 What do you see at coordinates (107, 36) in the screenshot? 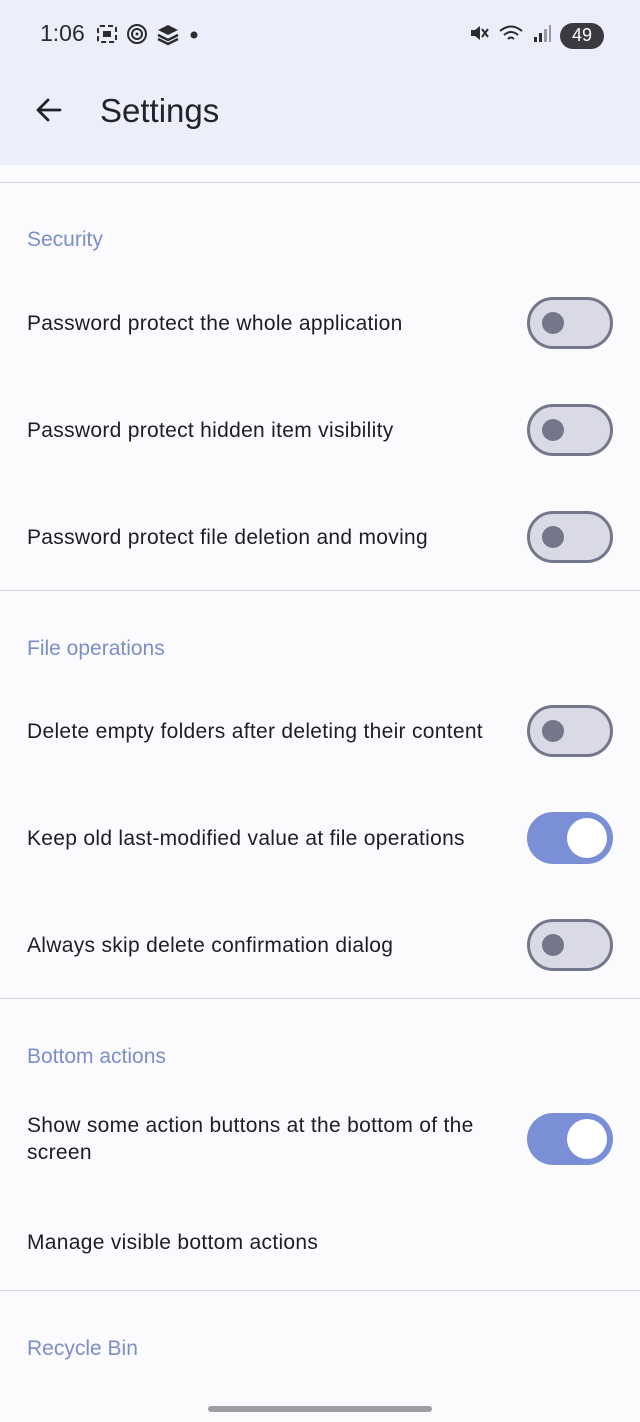
I see `screenshot-icon` at bounding box center [107, 36].